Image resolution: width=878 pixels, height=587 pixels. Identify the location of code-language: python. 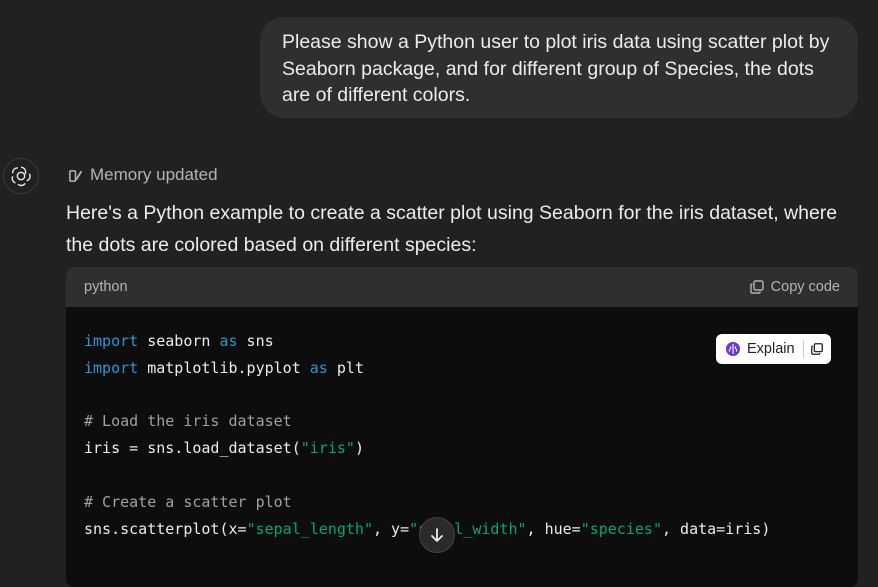
(106, 287).